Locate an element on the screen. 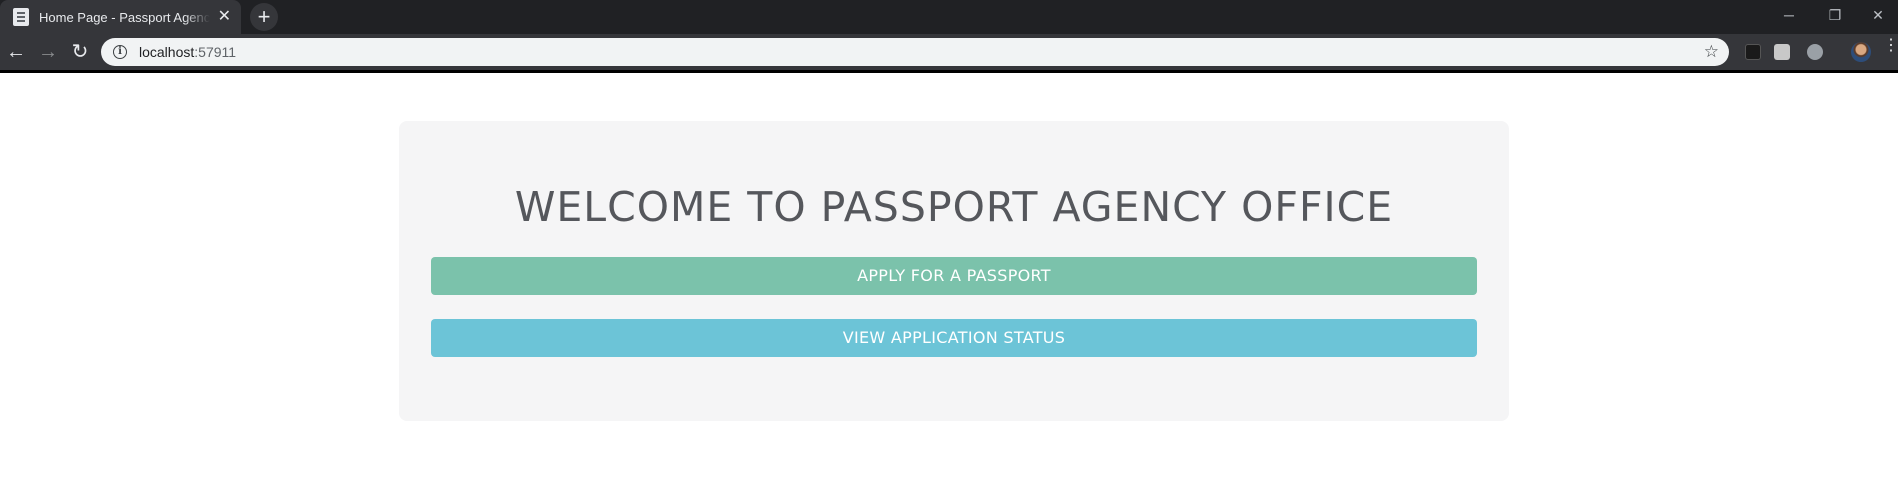 The width and height of the screenshot is (1898, 498). url-port: :57911 is located at coordinates (215, 52).